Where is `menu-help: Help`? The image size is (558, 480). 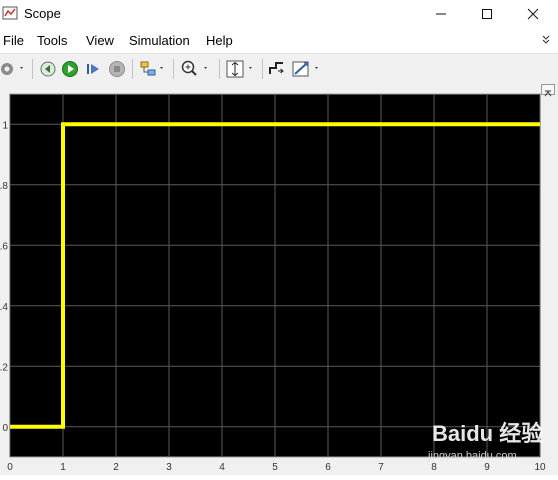 menu-help: Help is located at coordinates (219, 40).